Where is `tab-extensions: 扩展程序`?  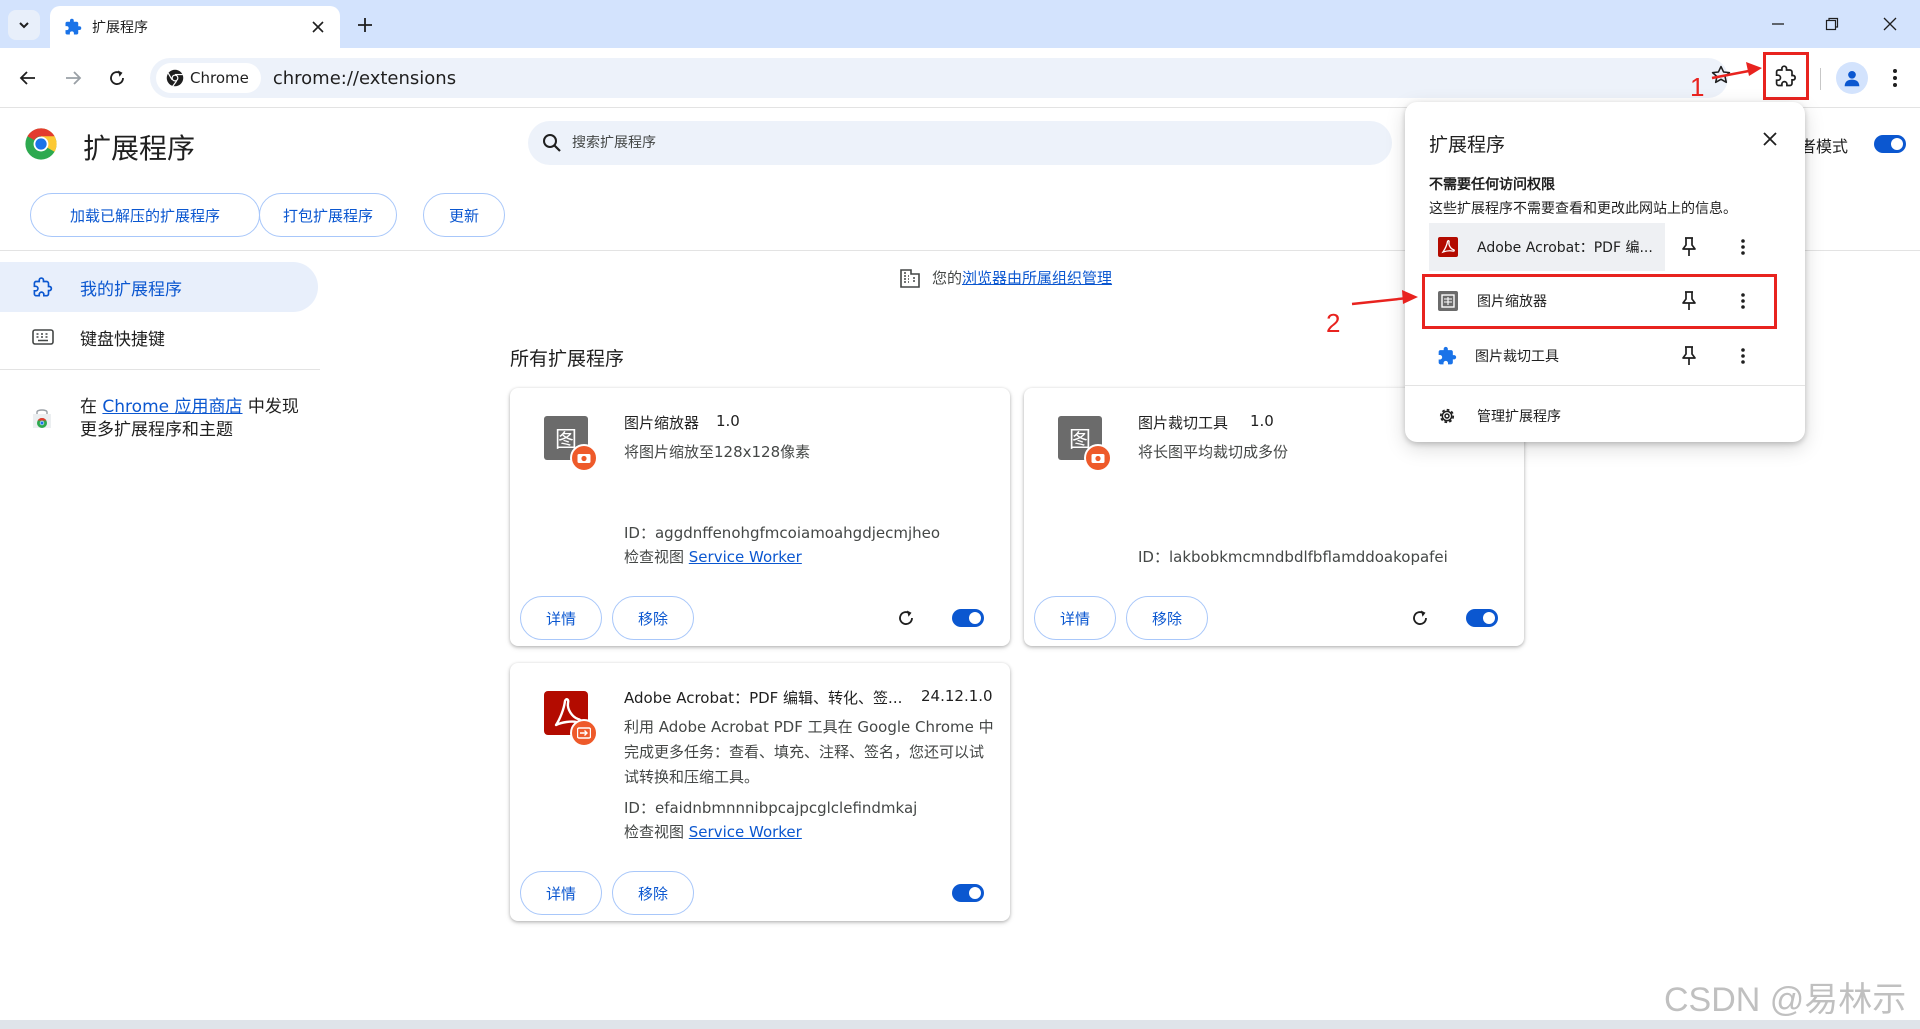
tab-extensions: 扩展程序 is located at coordinates (195, 27).